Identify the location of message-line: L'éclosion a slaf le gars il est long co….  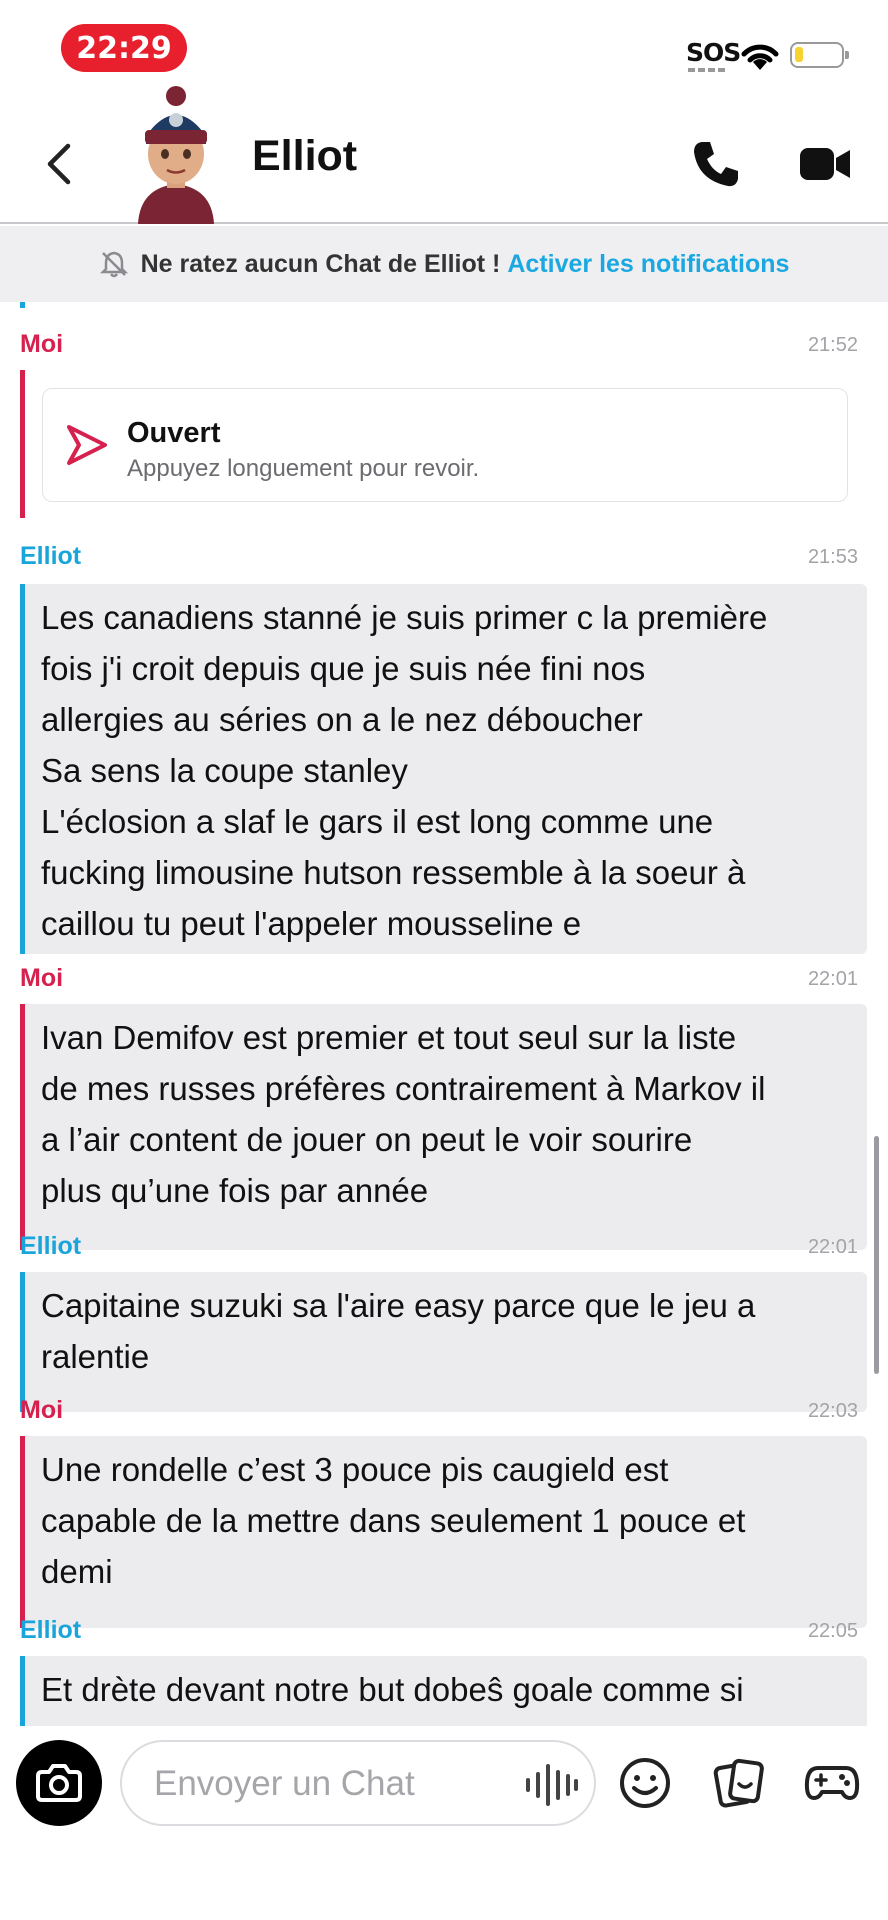
(377, 821).